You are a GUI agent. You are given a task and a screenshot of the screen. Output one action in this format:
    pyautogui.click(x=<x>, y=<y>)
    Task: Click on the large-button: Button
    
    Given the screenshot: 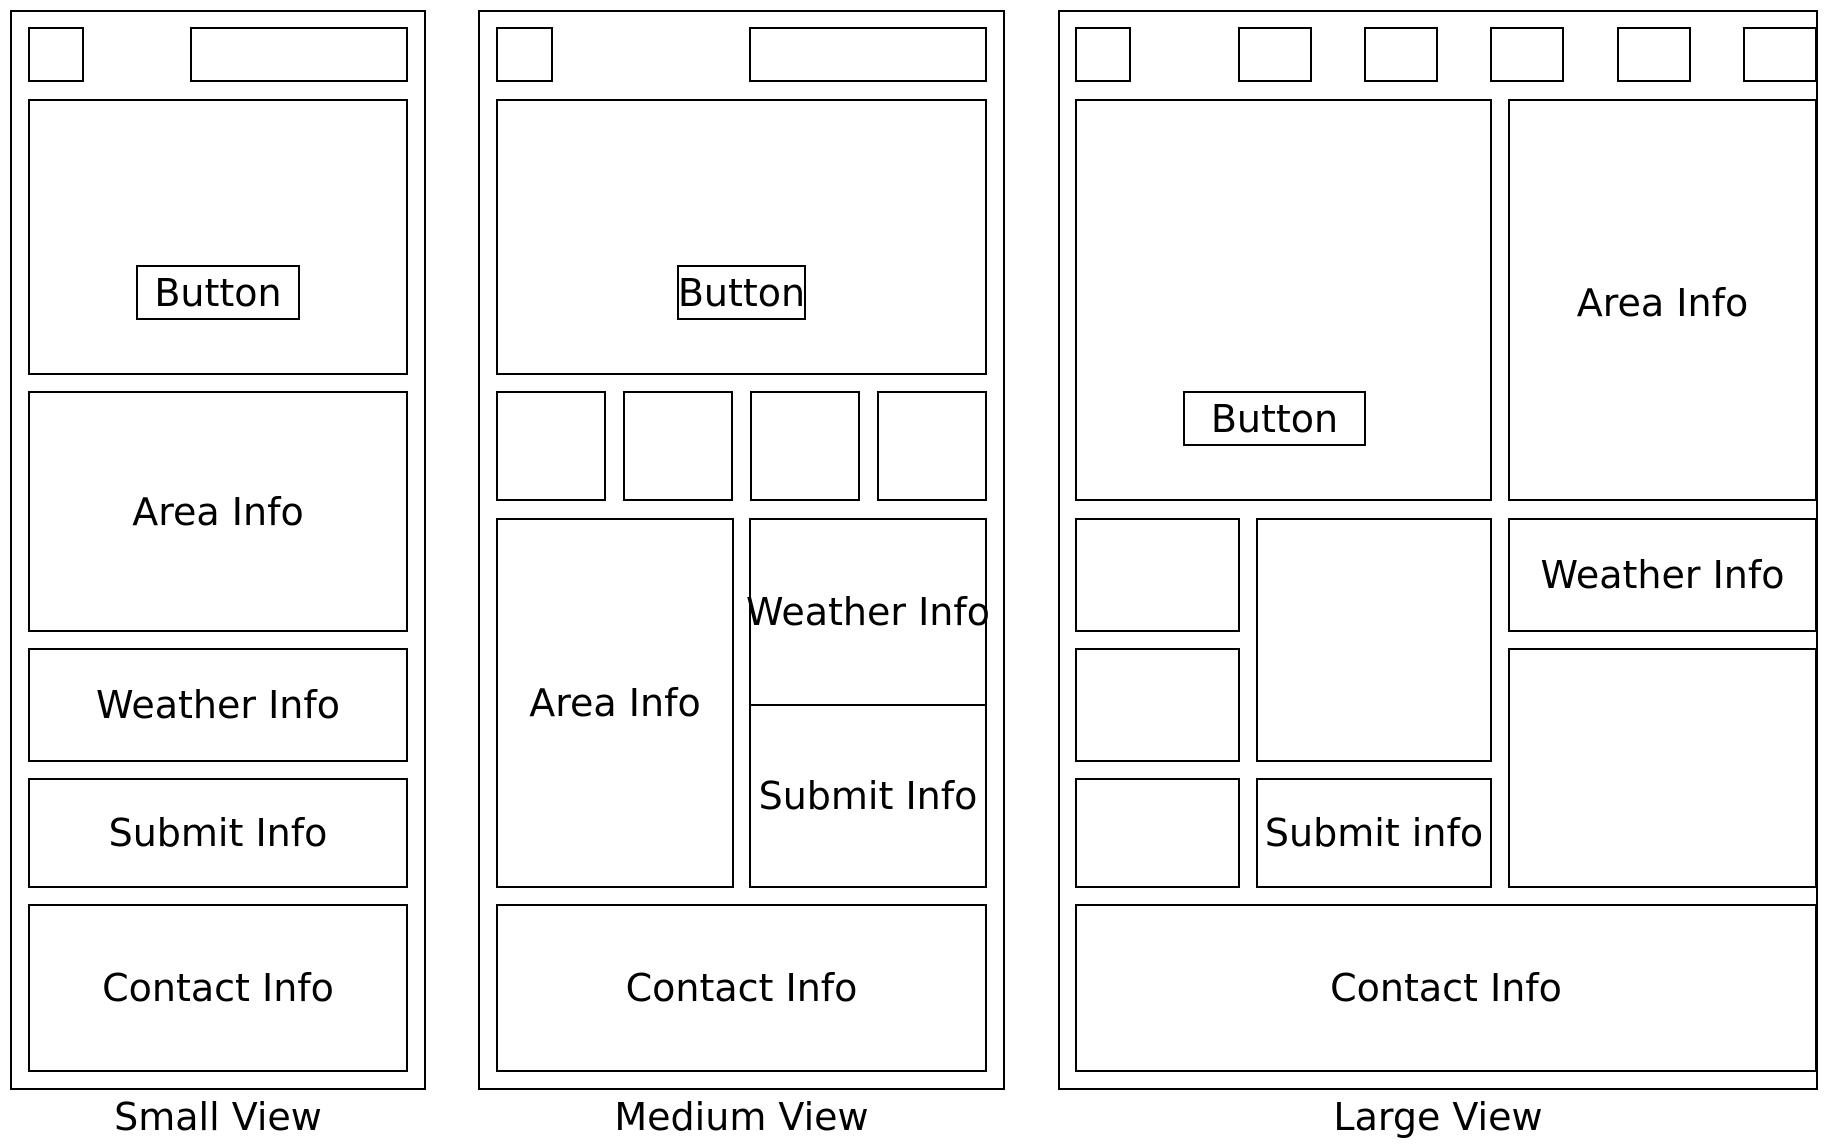 What is the action you would take?
    pyautogui.click(x=1274, y=418)
    